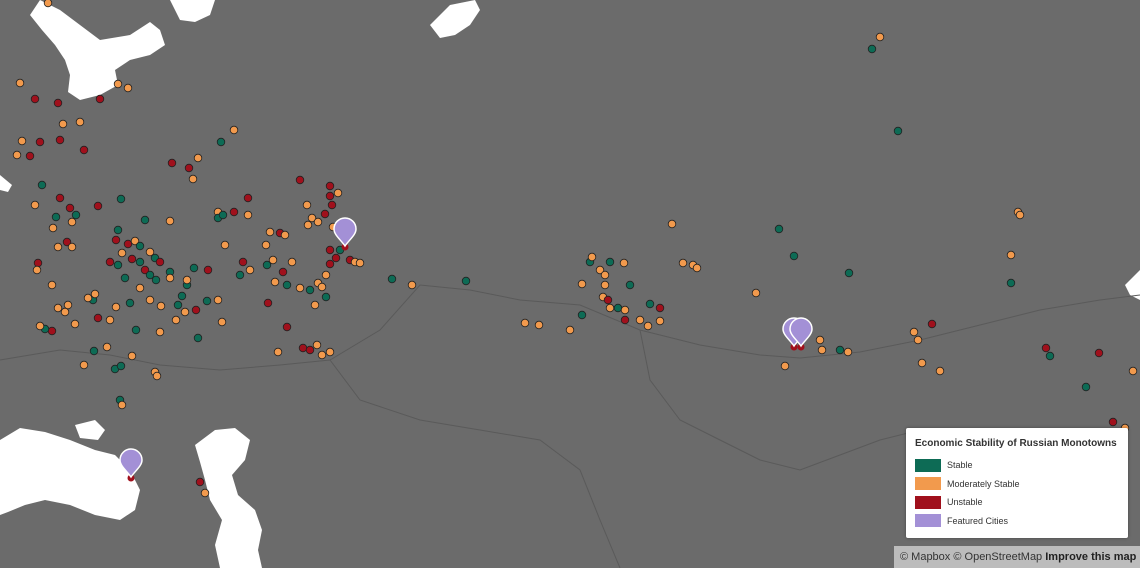 The width and height of the screenshot is (1140, 568). I want to click on osm-attribution-link: © OpenStreetMap, so click(997, 557).